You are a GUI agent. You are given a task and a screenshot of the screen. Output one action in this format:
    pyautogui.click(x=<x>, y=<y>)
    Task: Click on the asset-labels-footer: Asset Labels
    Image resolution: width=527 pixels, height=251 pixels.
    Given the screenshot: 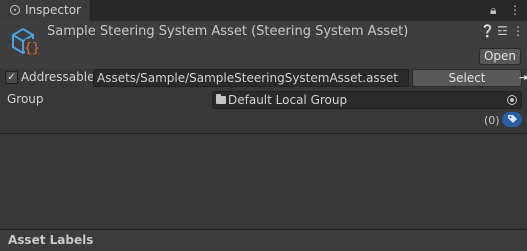 What is the action you would take?
    pyautogui.click(x=263, y=240)
    